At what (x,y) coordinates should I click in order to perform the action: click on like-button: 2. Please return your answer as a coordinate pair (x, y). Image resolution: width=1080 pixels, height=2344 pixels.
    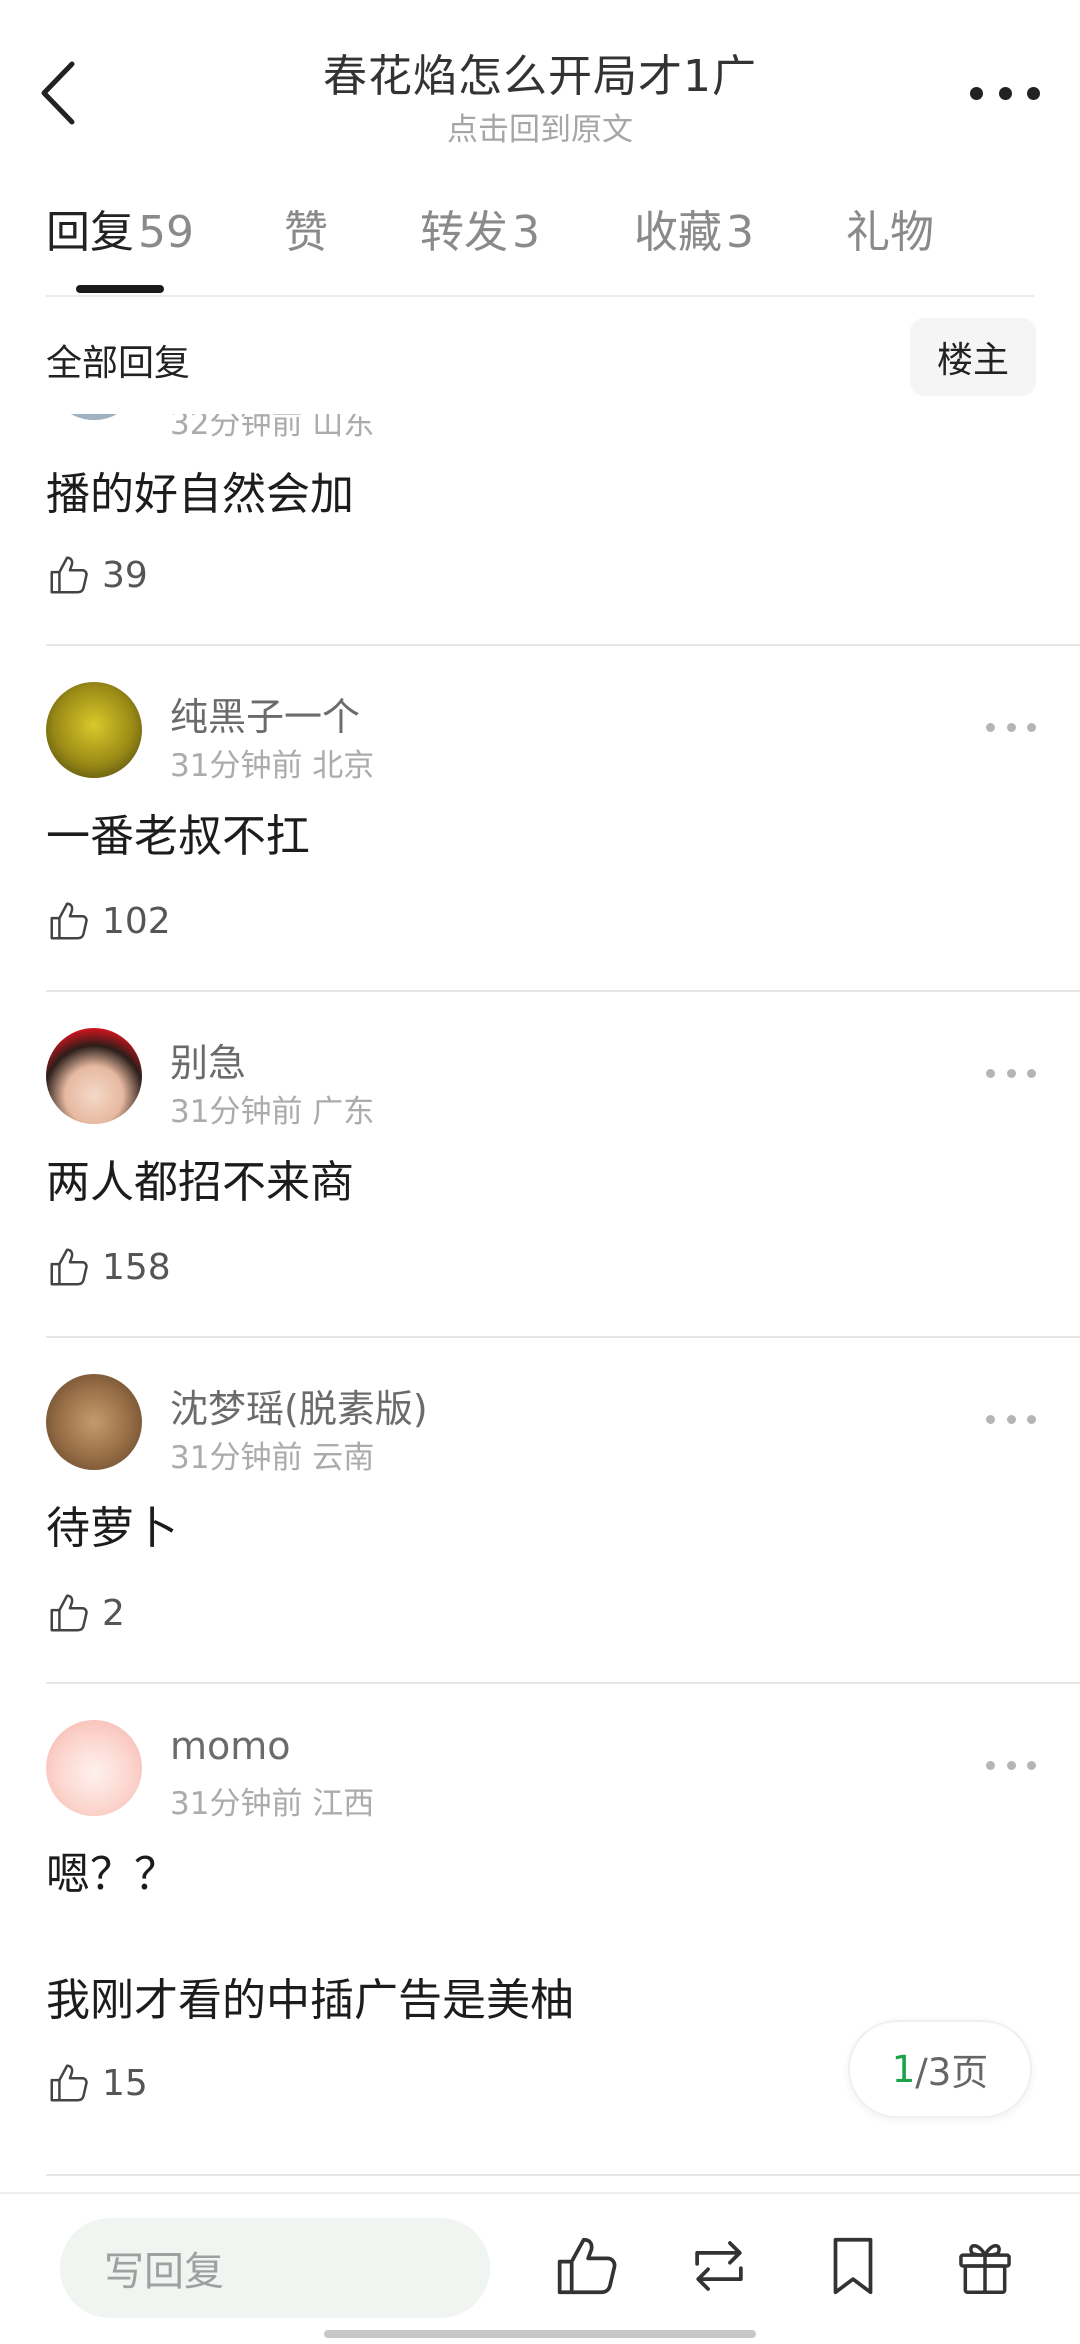
    Looking at the image, I should click on (85, 1613).